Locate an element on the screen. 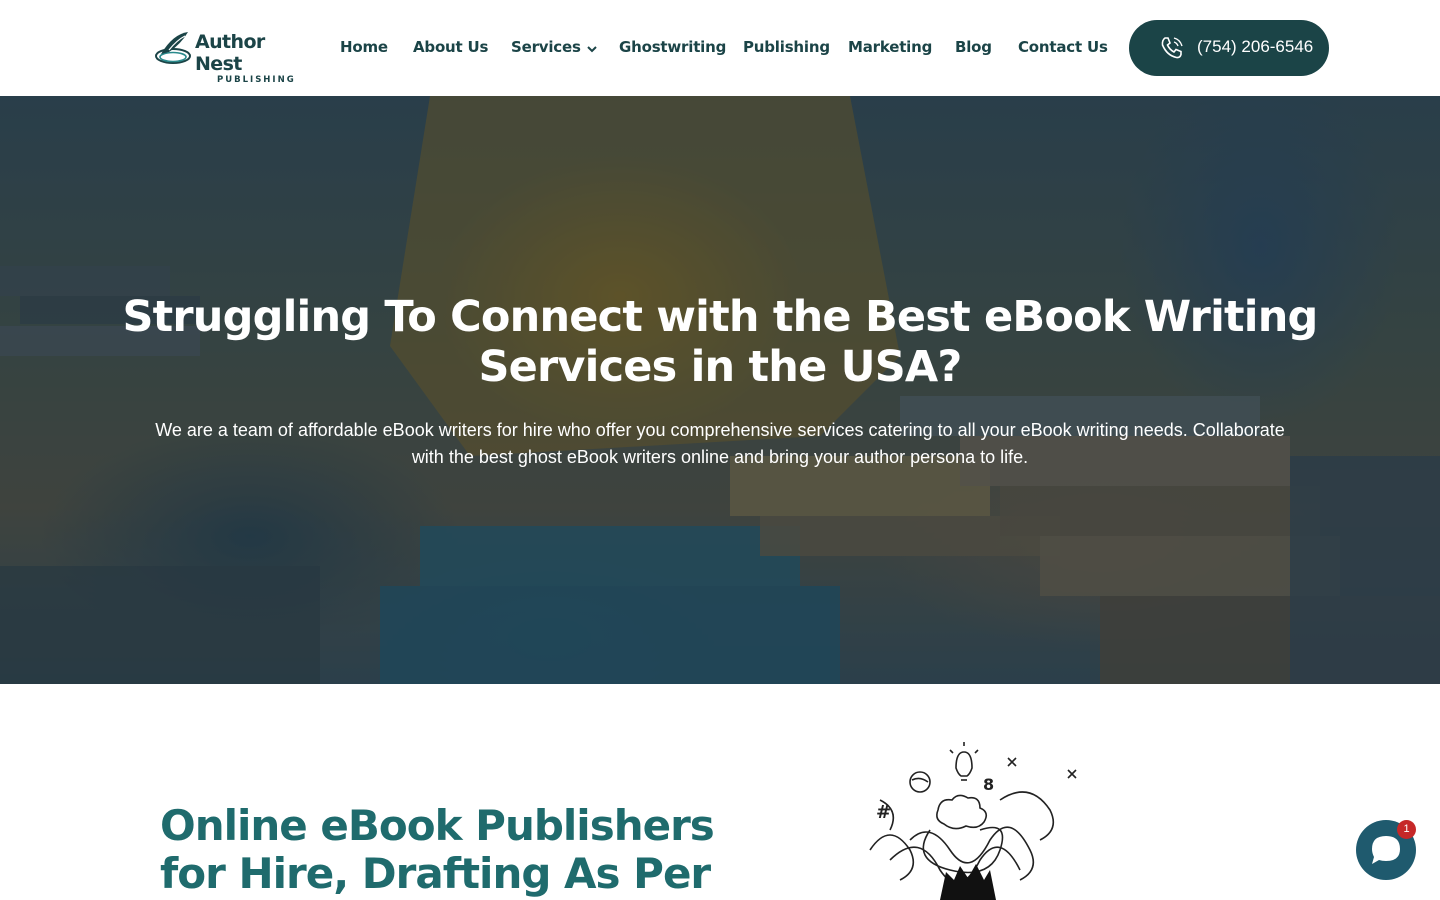 The image size is (1440, 900). nav-about-us: About Us is located at coordinates (450, 47).